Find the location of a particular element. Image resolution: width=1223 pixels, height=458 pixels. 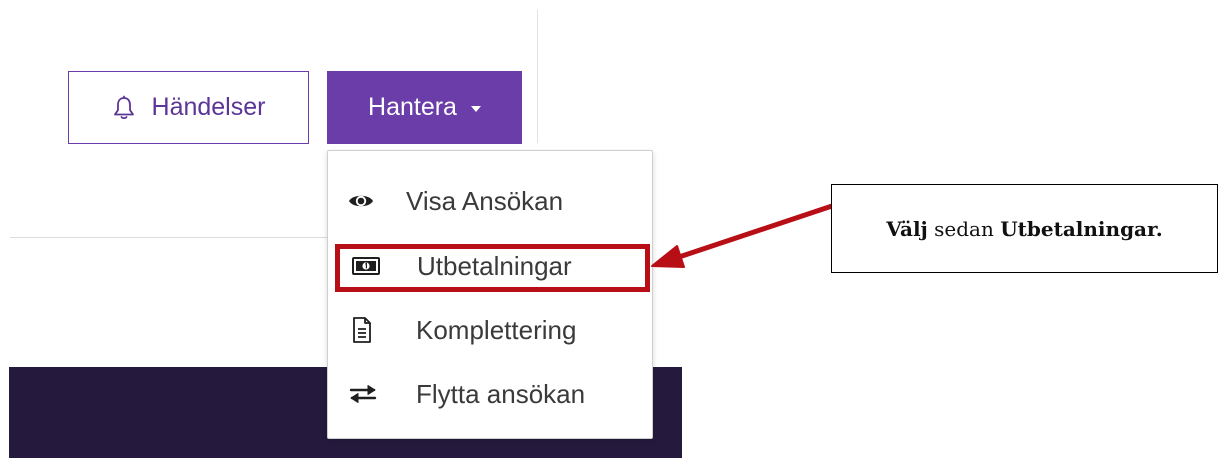

menu-item-komplettering: Komplettering is located at coordinates (490, 330).